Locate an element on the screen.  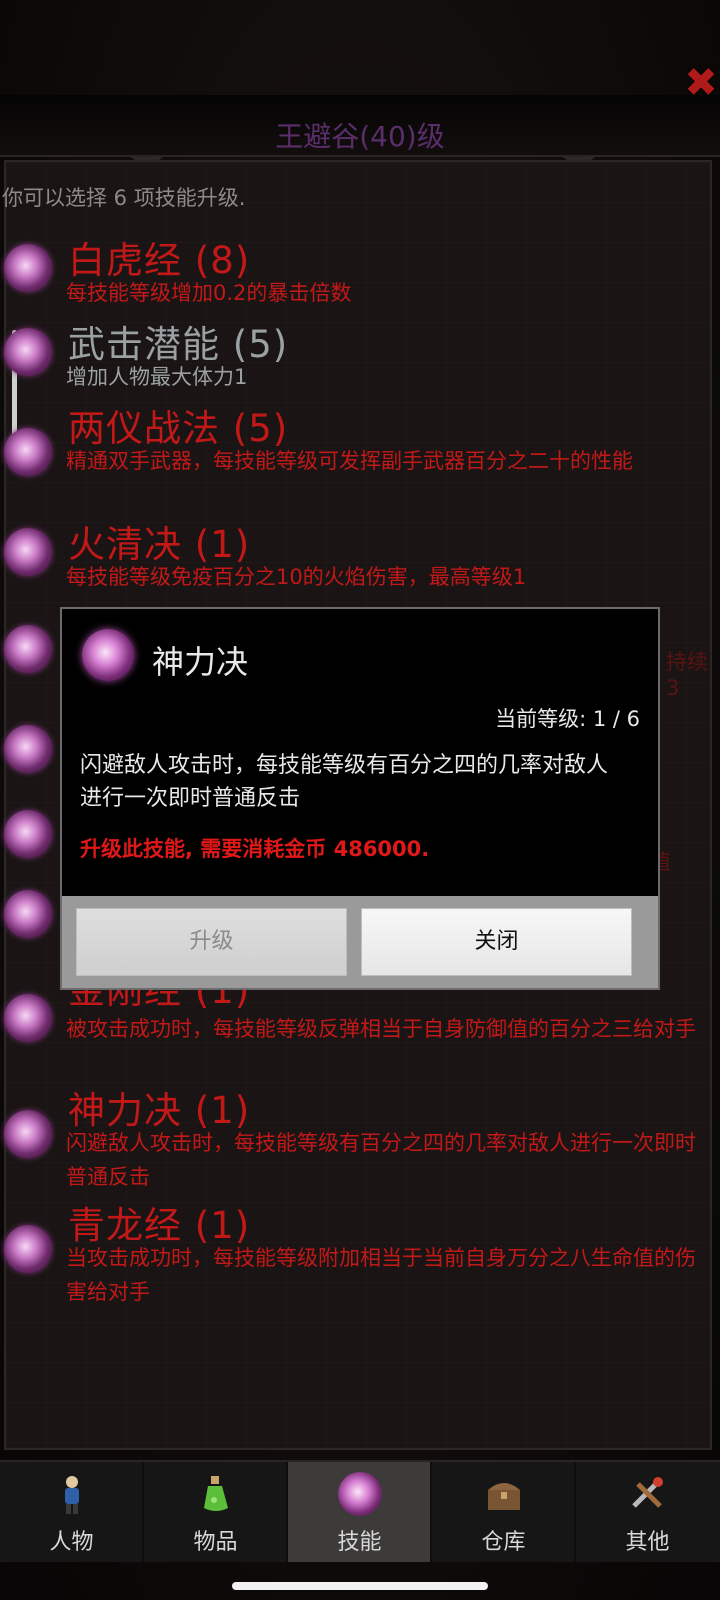
header-bar: 王避谷(40)级 is located at coordinates (360, 126).